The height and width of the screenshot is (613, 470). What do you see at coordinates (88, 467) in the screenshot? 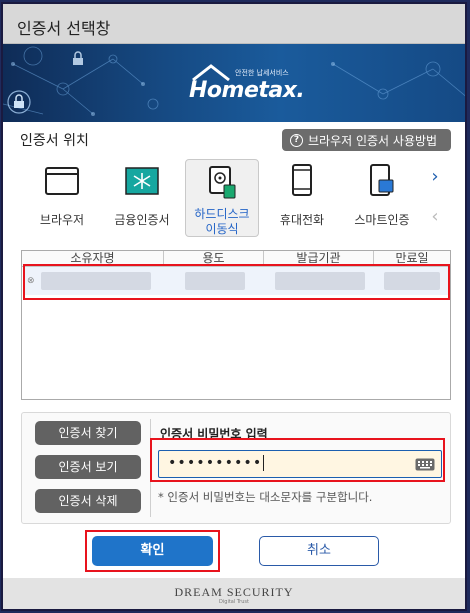
I see `view-cert-button: 인증서 보기` at bounding box center [88, 467].